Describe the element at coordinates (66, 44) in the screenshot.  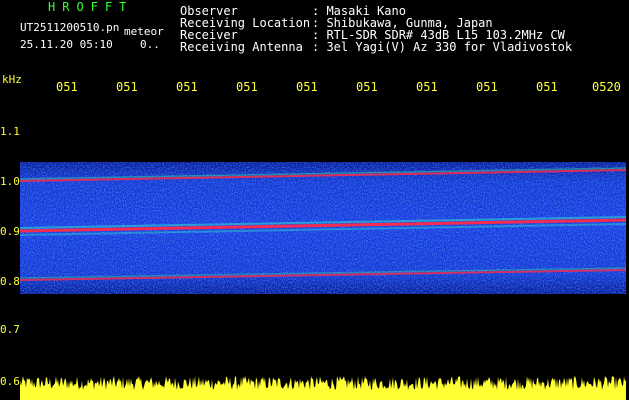
I see `date-time: 25.11.20 05:10` at that location.